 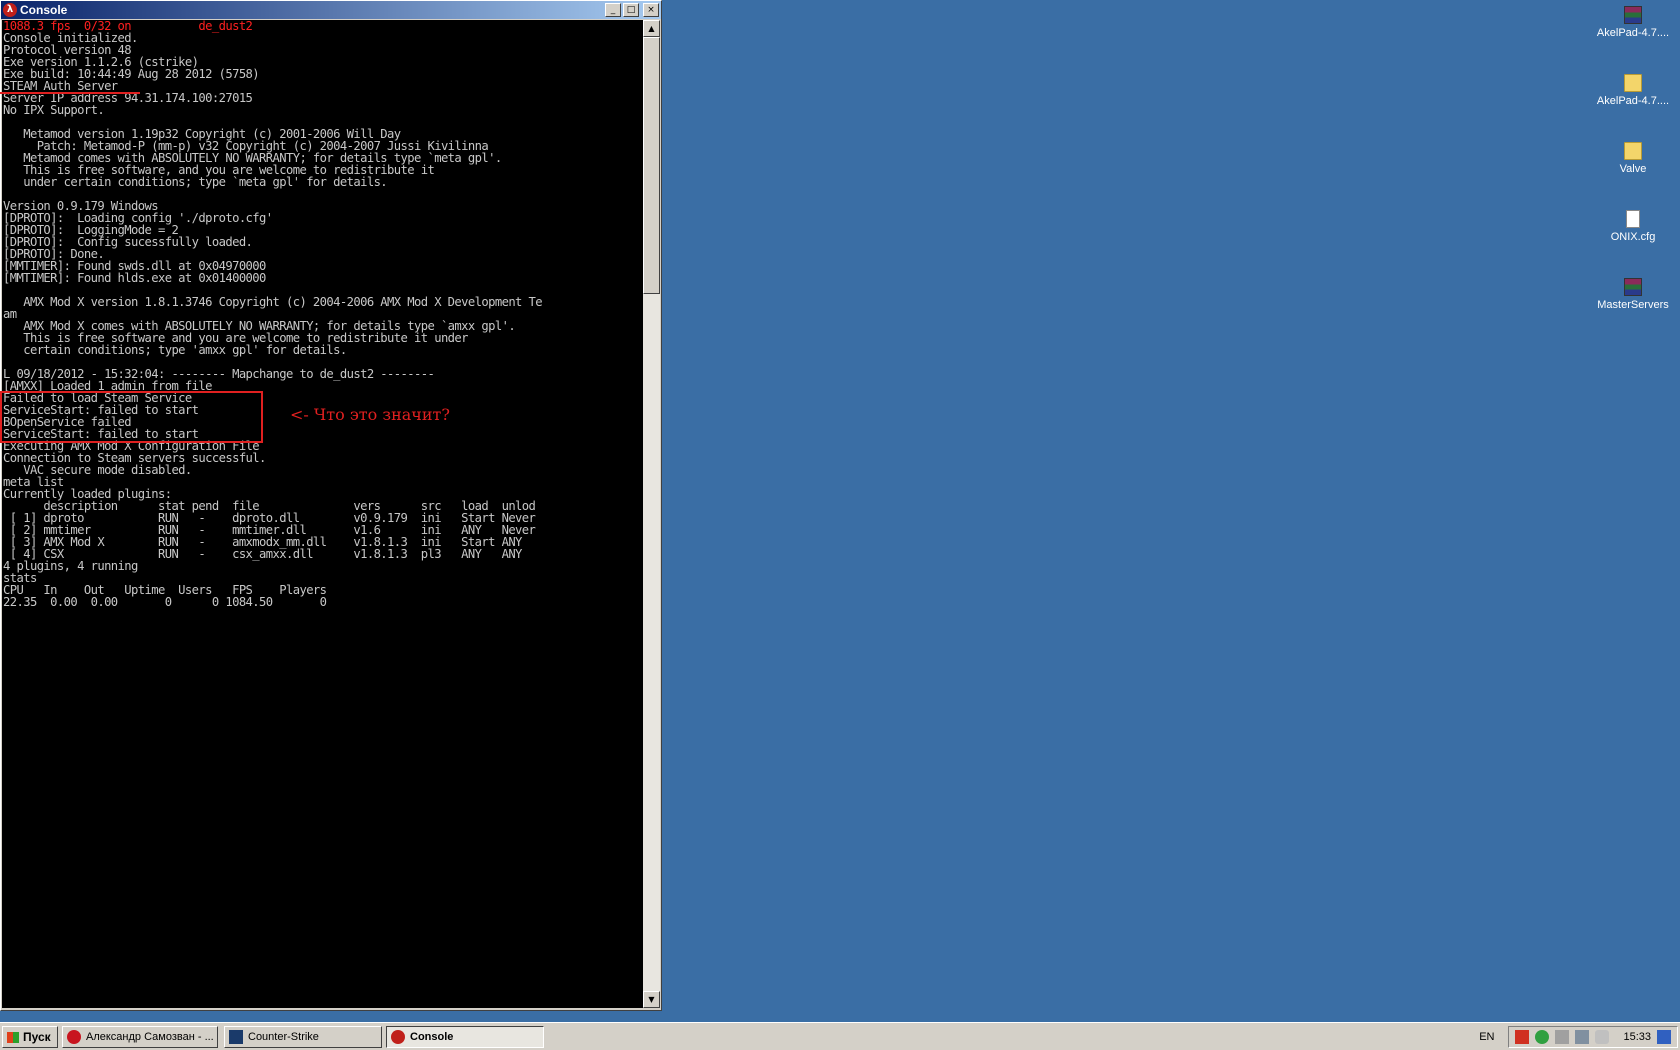 What do you see at coordinates (44, 10) in the screenshot?
I see `window-title: Console` at bounding box center [44, 10].